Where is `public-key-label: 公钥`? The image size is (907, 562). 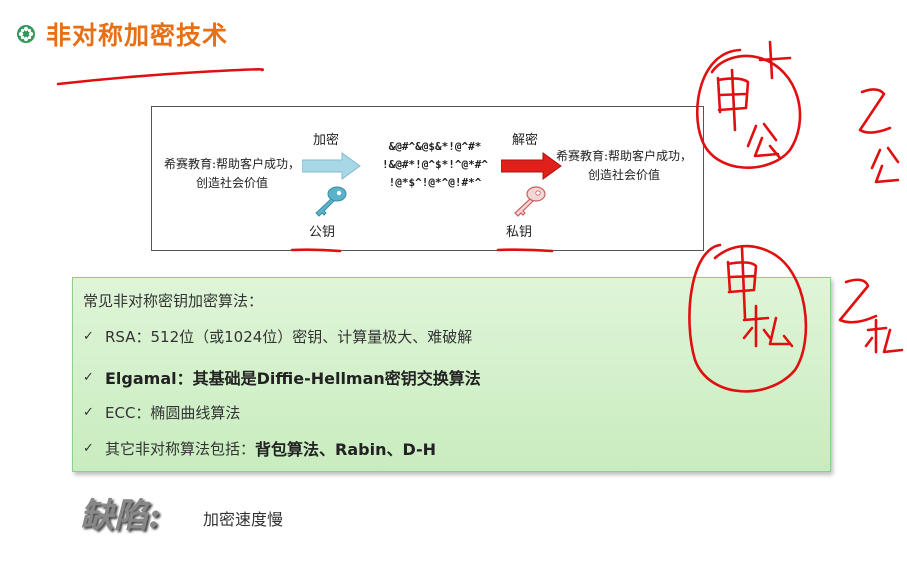 public-key-label: 公钥 is located at coordinates (322, 232).